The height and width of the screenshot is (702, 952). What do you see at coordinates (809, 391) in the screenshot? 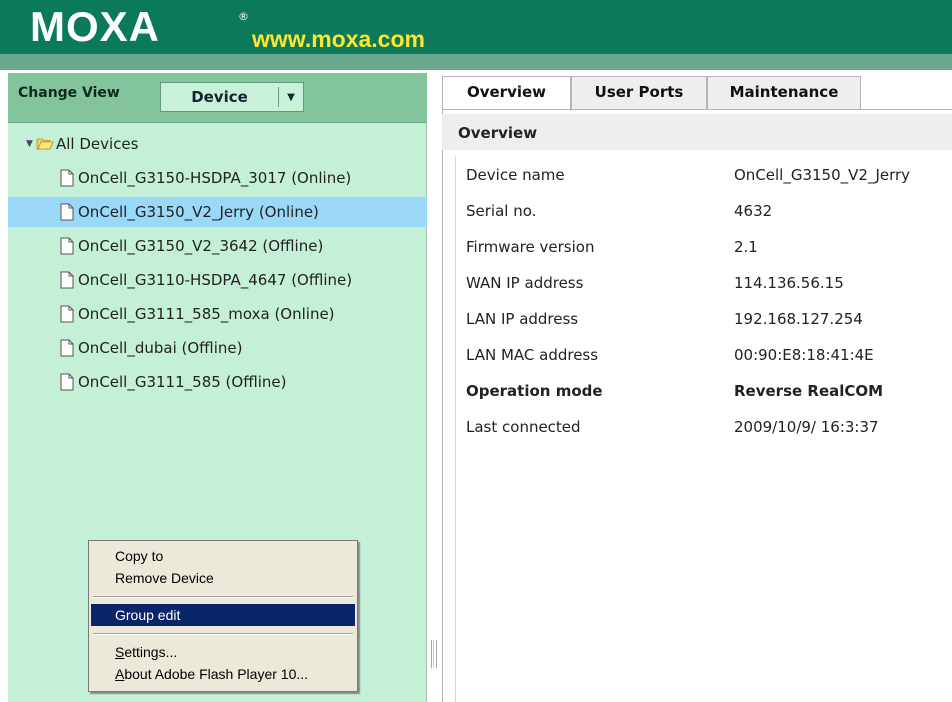
I see `info-value: Reverse RealCOM` at bounding box center [809, 391].